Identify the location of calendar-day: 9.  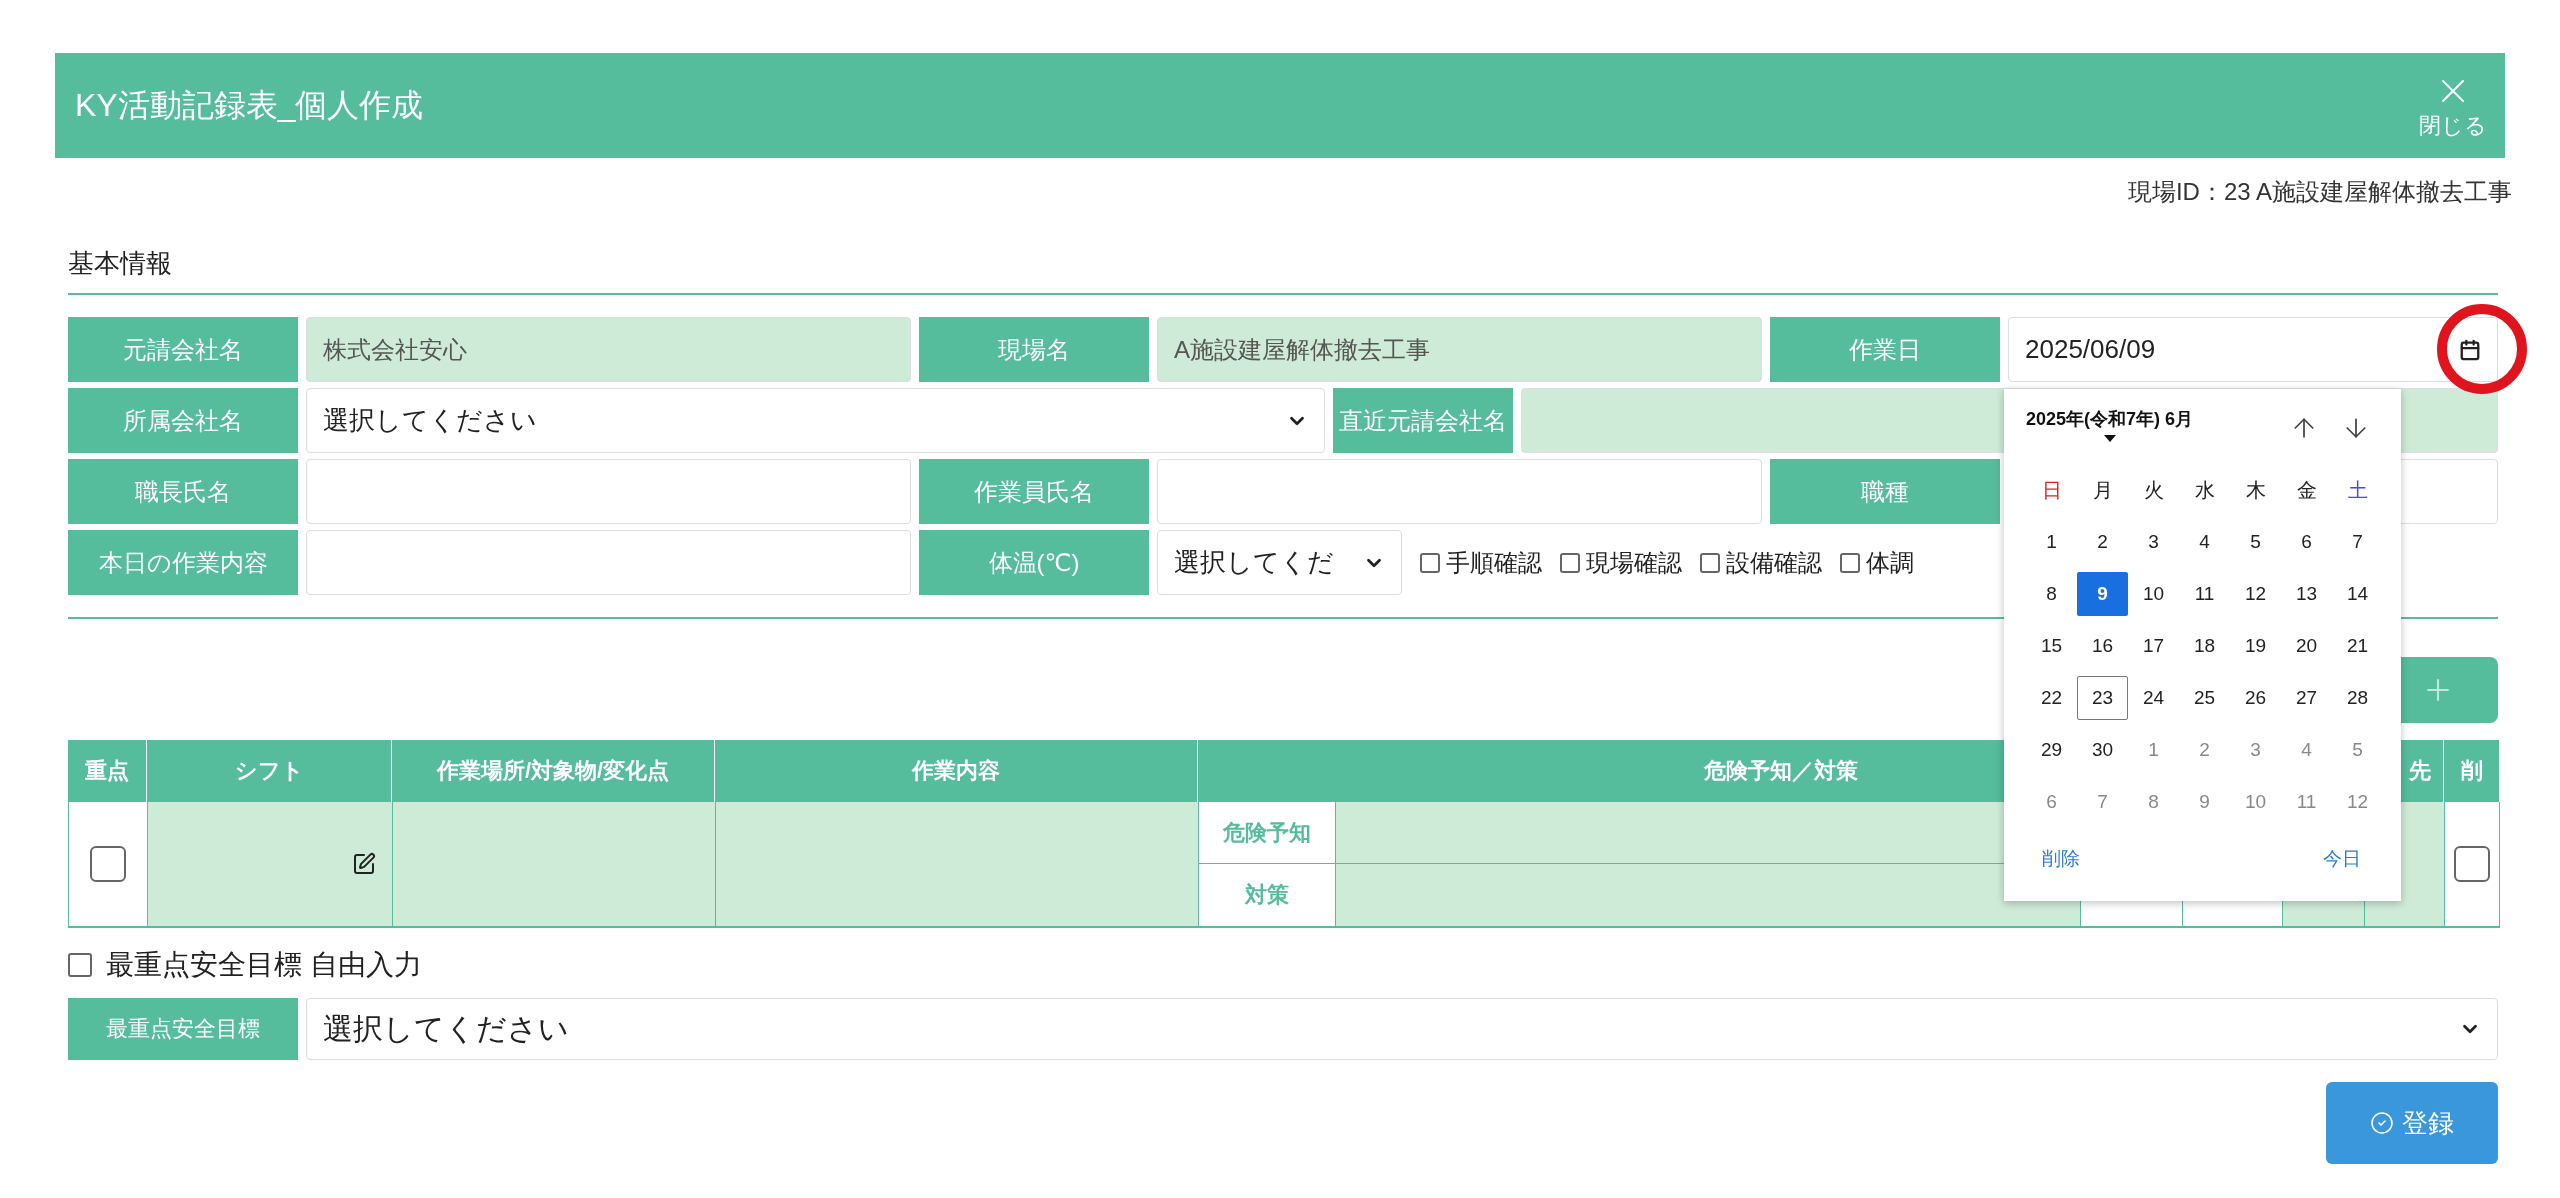
(2102, 594).